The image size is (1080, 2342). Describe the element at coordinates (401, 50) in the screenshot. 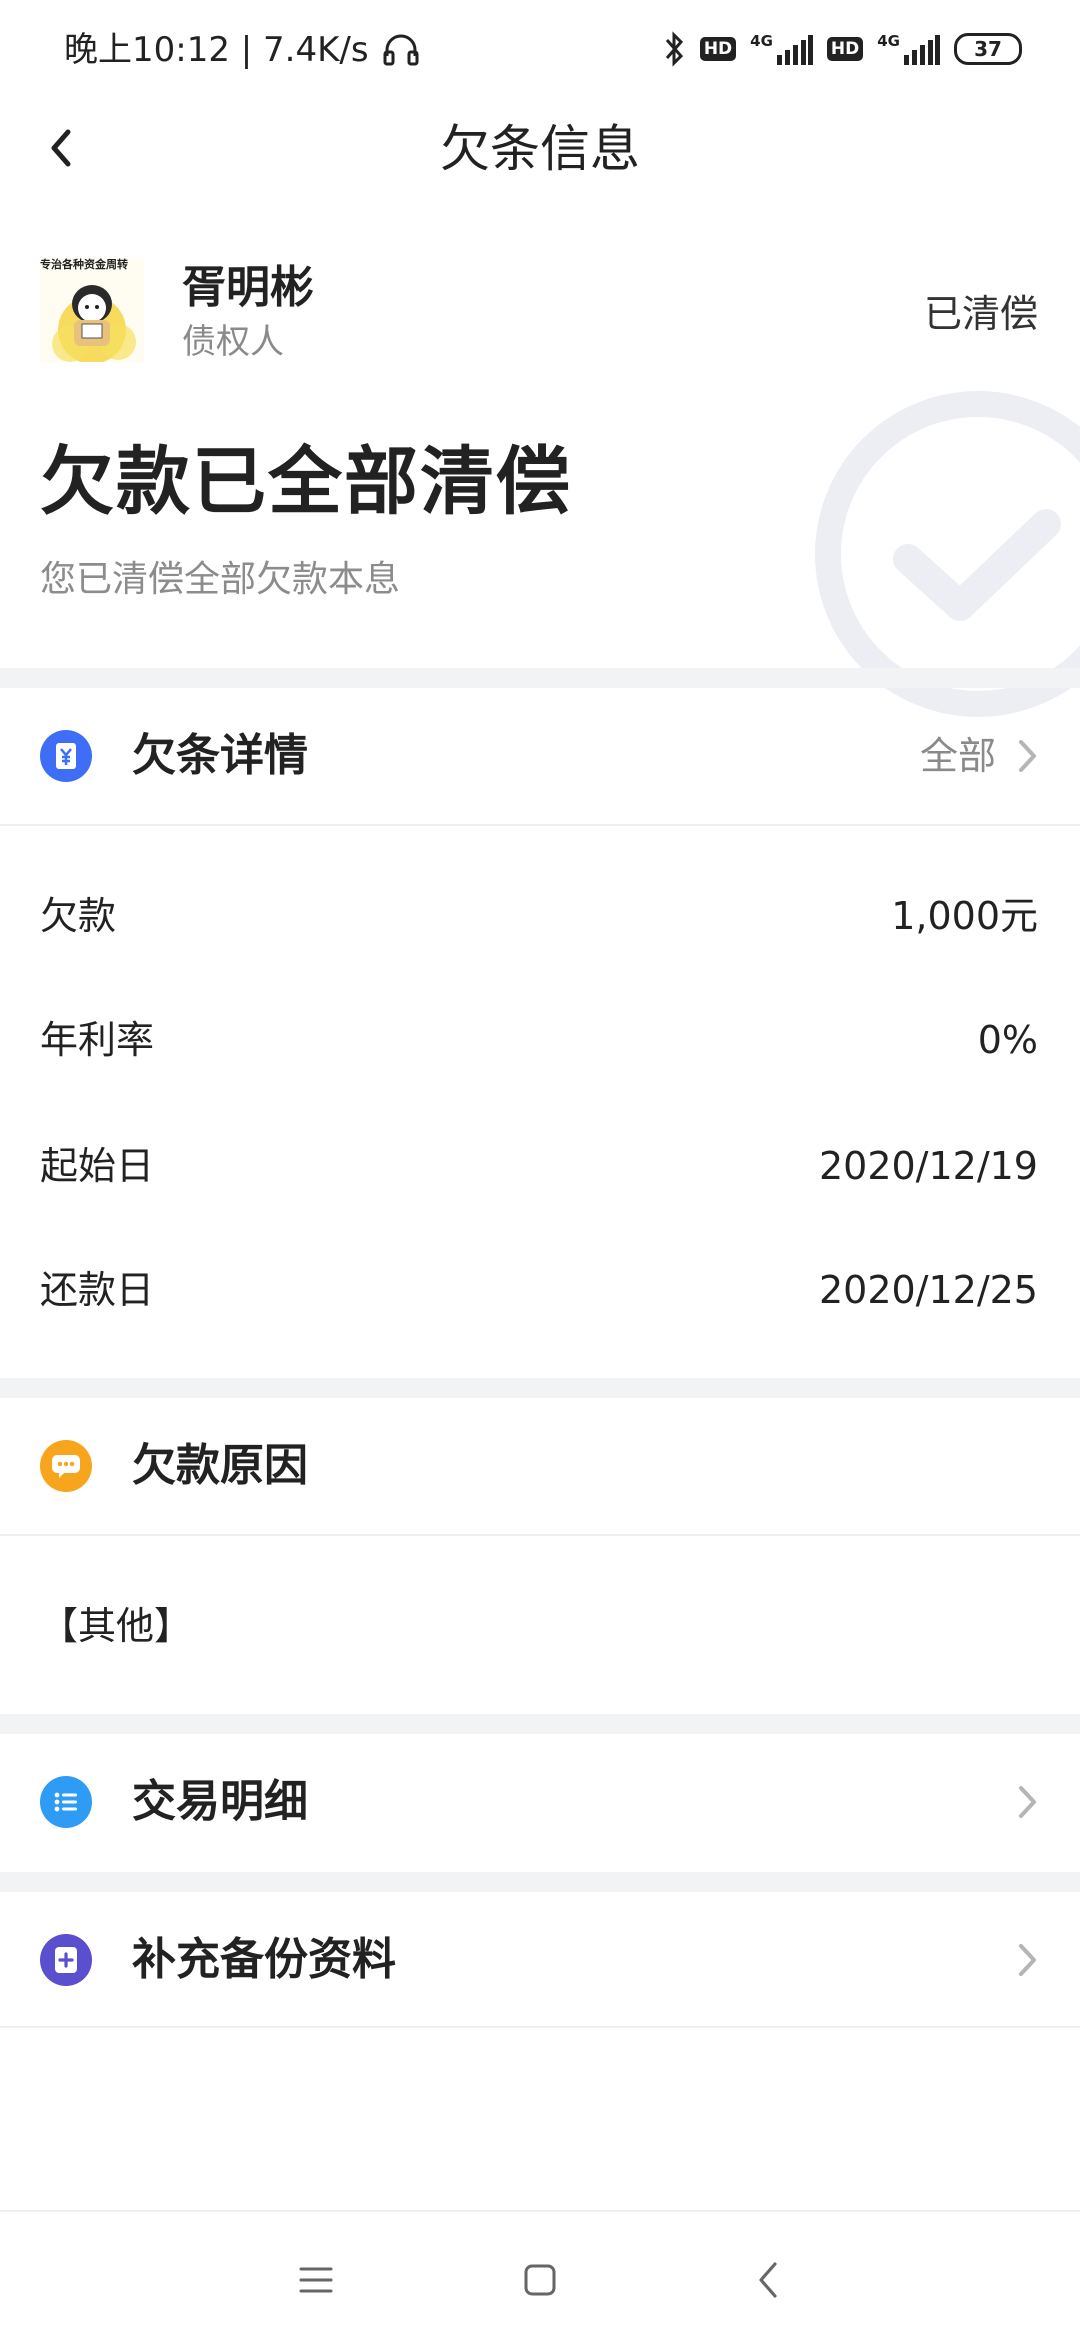

I see `headset-icon` at that location.